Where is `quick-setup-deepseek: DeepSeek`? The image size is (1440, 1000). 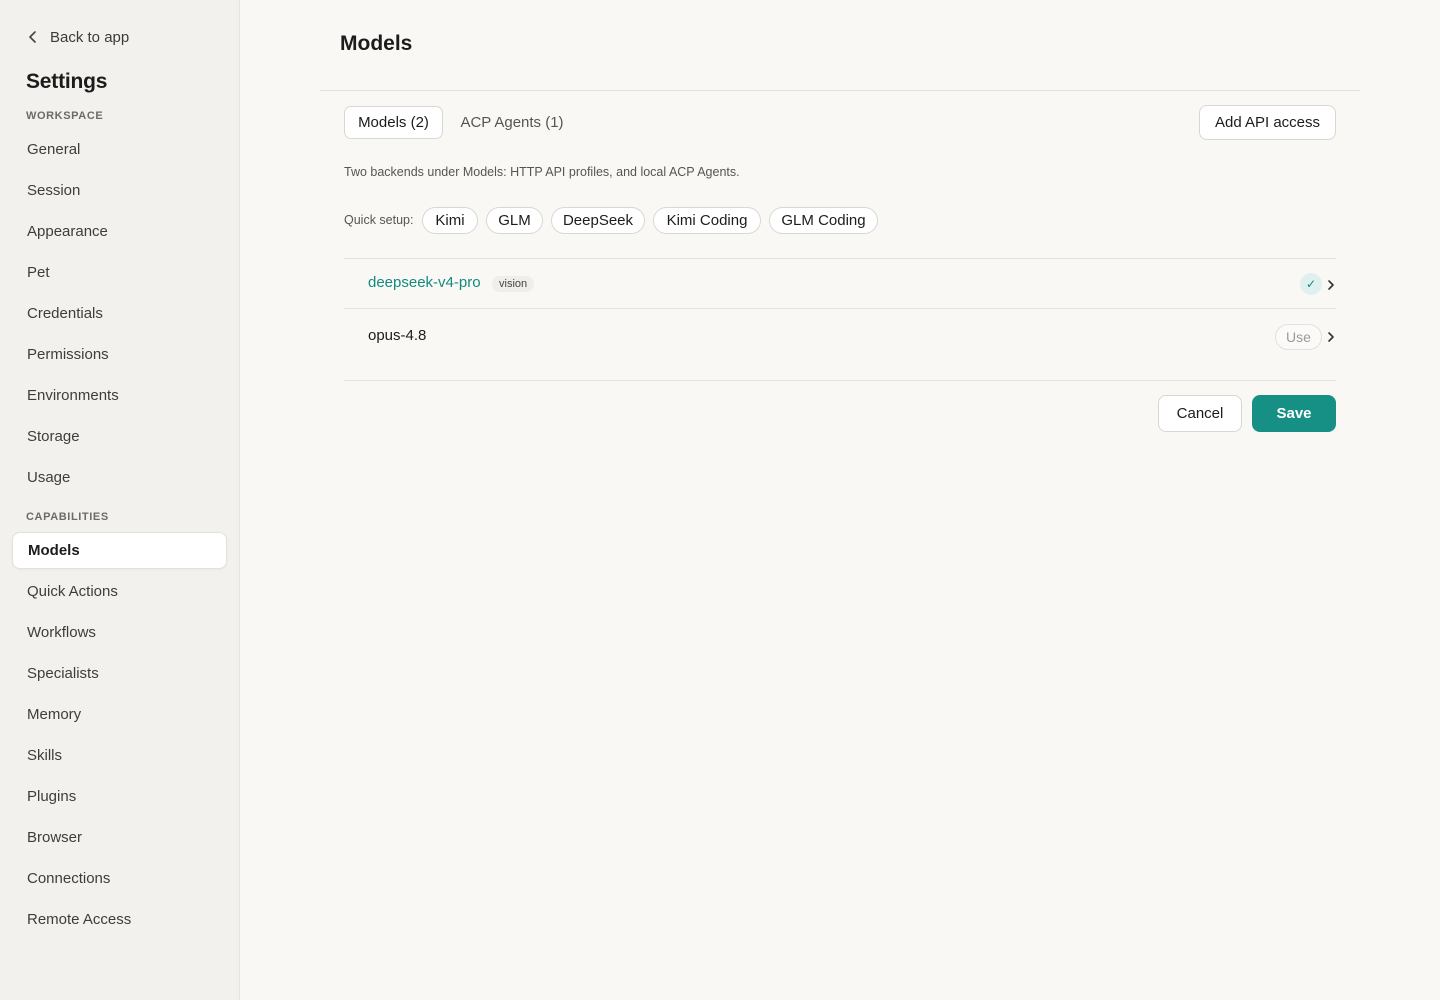 quick-setup-deepseek: DeepSeek is located at coordinates (598, 220).